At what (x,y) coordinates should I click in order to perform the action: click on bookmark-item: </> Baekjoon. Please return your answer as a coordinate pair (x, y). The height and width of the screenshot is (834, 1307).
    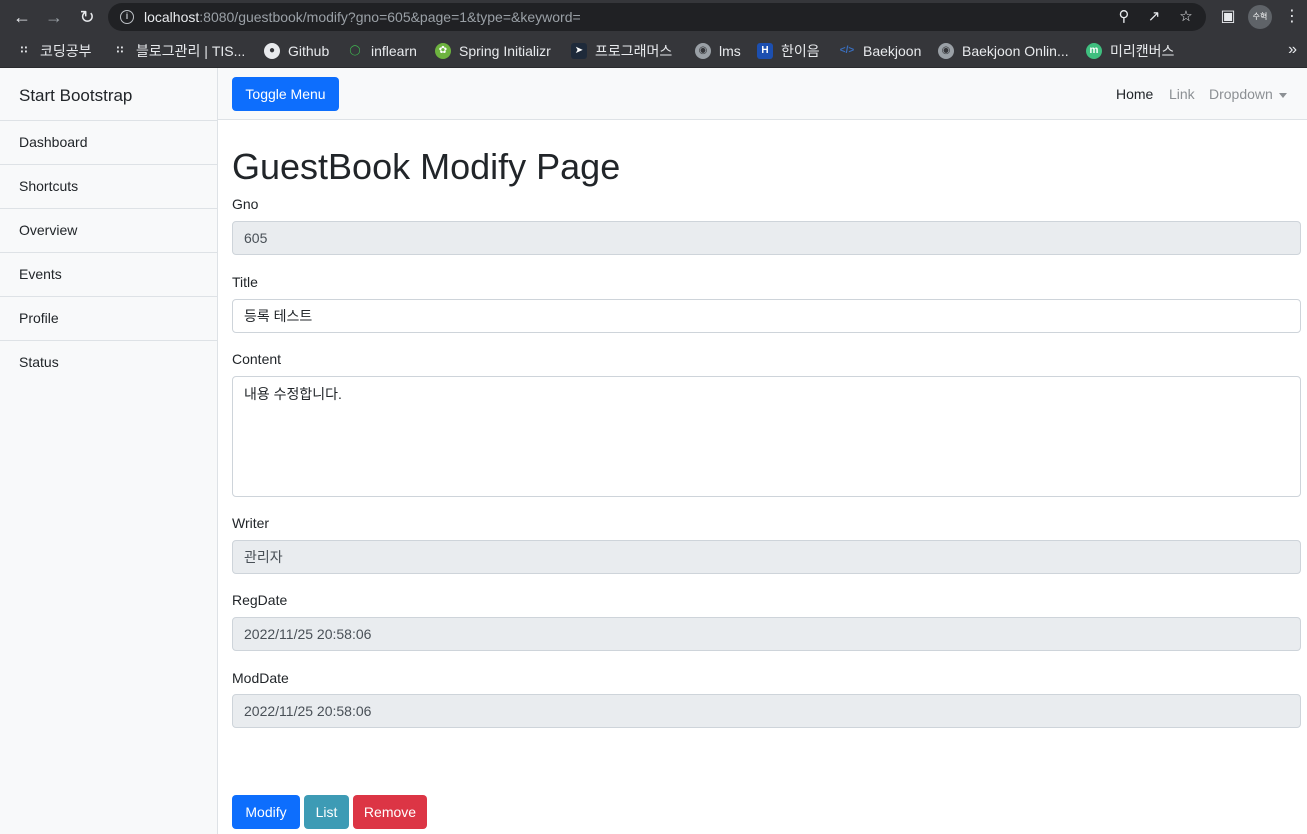
    Looking at the image, I should click on (880, 51).